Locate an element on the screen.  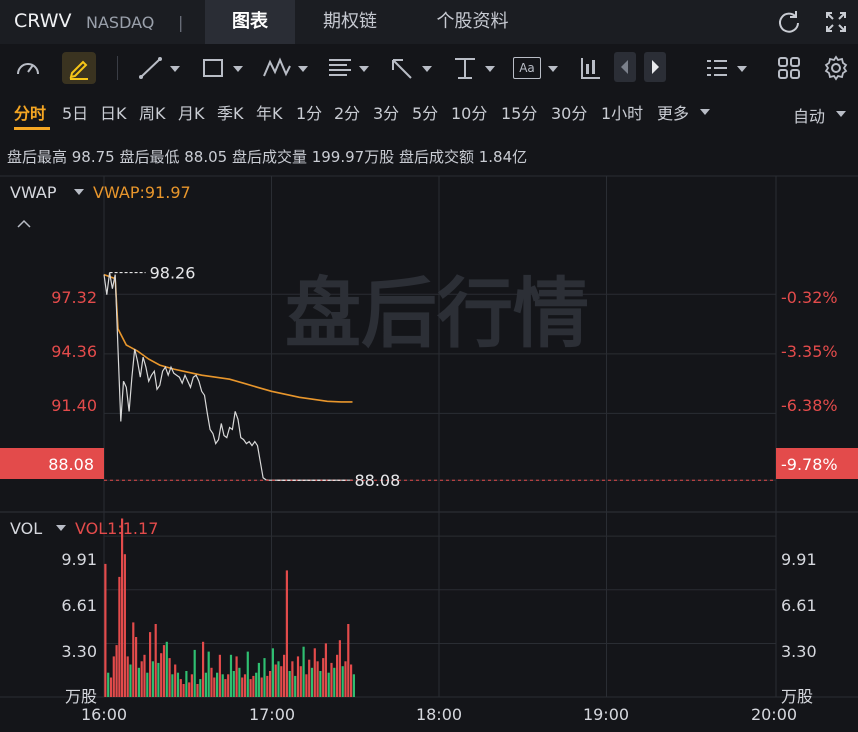
volume-bars is located at coordinates (229, 607).